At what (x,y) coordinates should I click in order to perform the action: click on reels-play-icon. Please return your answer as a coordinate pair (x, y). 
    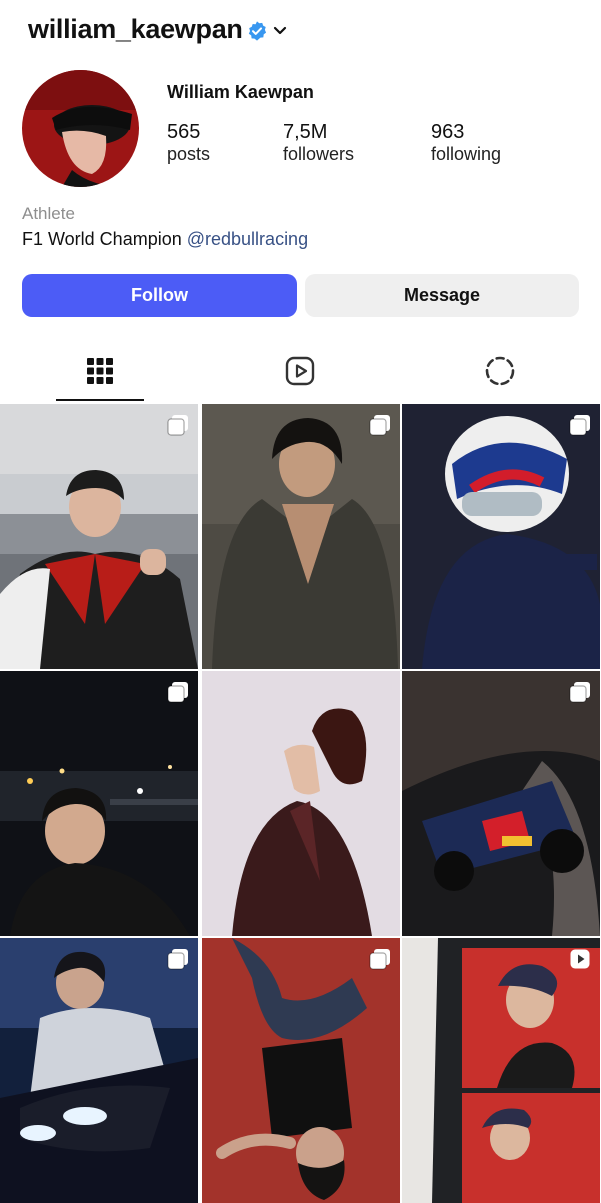
    Looking at the image, I should click on (300, 371).